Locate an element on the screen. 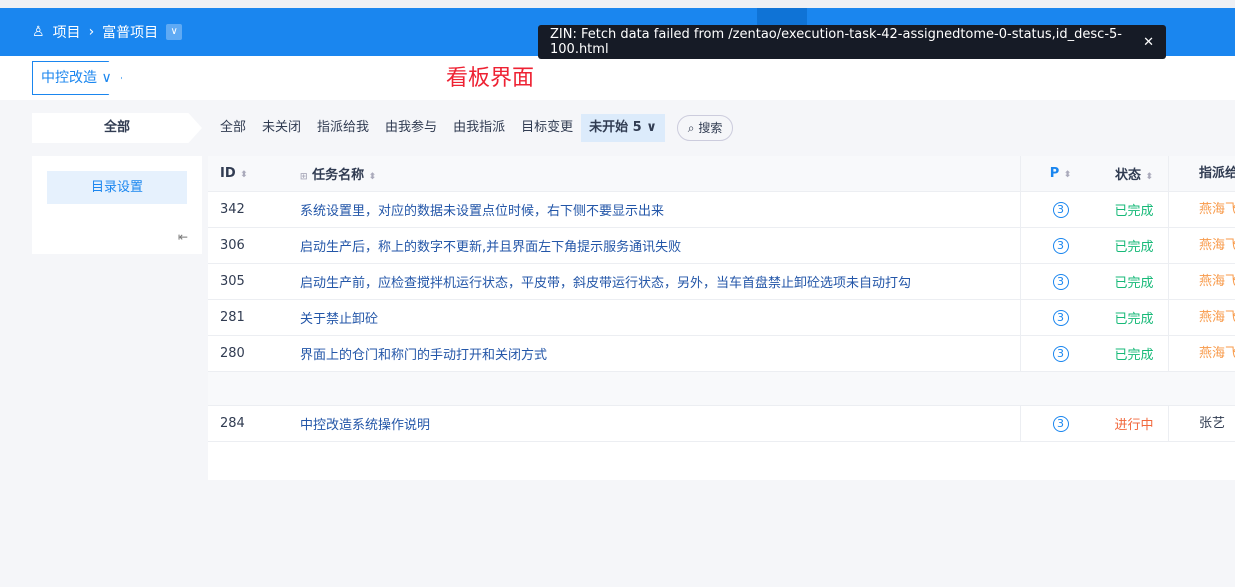 The image size is (1235, 587). annotation-text: 看板界面 is located at coordinates (490, 78).